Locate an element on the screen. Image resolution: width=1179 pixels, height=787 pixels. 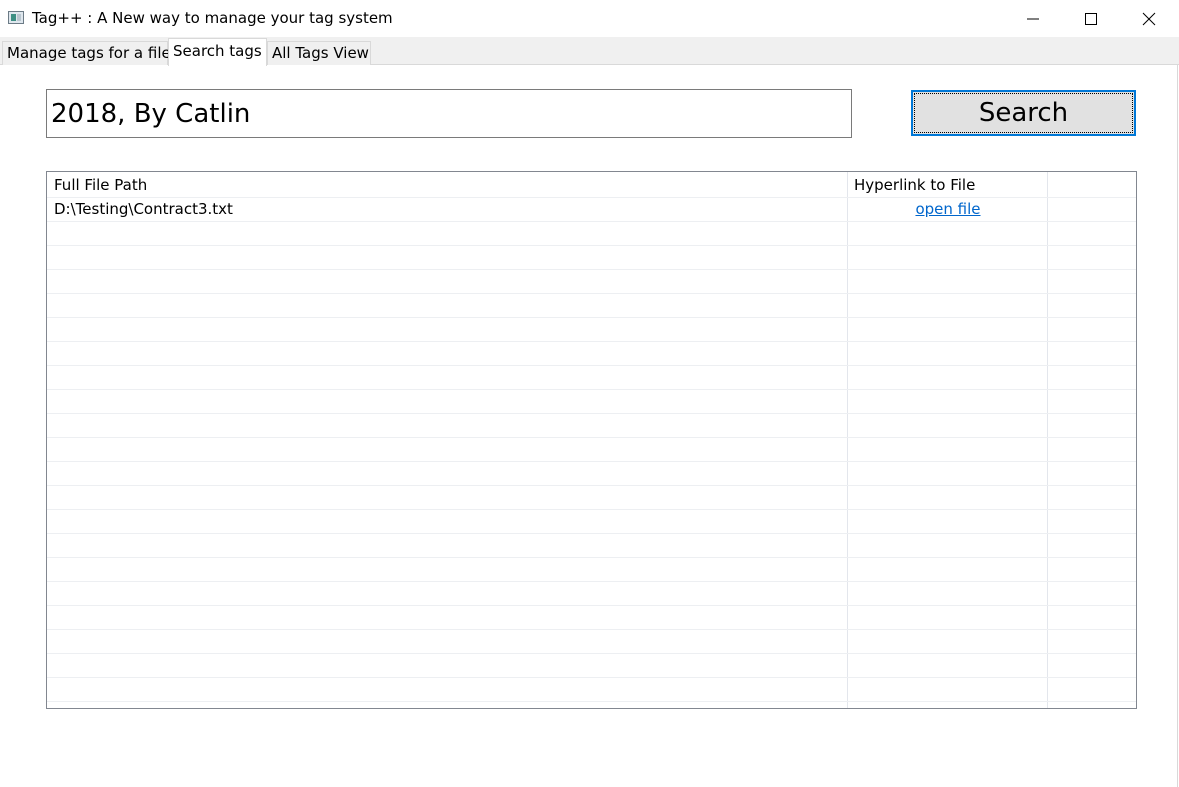
column-header-full-file-path: Full File Path is located at coordinates (100, 185).